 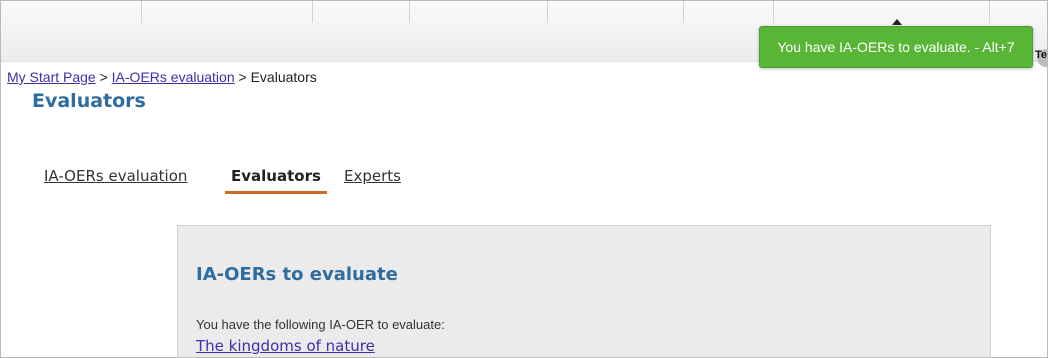 What do you see at coordinates (297, 274) in the screenshot?
I see `panel-heading: IA-OERs to evaluate` at bounding box center [297, 274].